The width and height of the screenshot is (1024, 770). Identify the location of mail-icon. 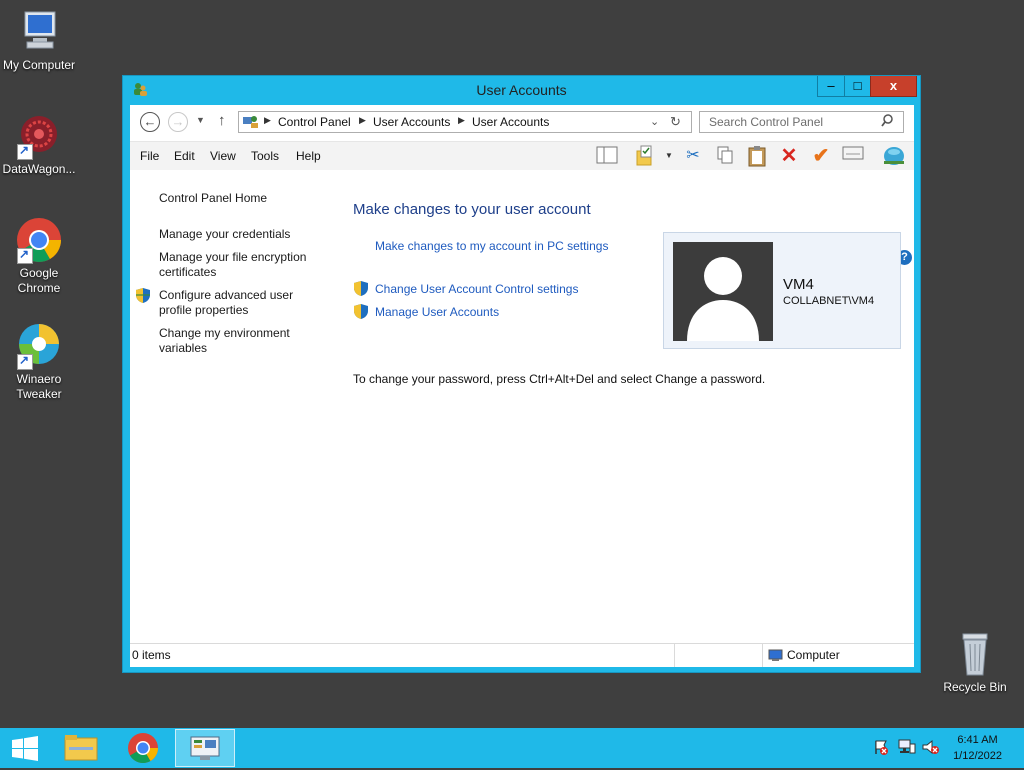
(853, 156).